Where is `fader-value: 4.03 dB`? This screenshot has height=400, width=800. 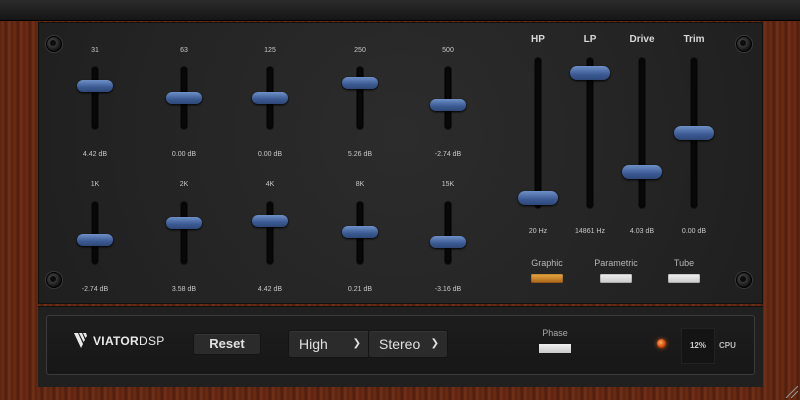 fader-value: 4.03 dB is located at coordinates (642, 231).